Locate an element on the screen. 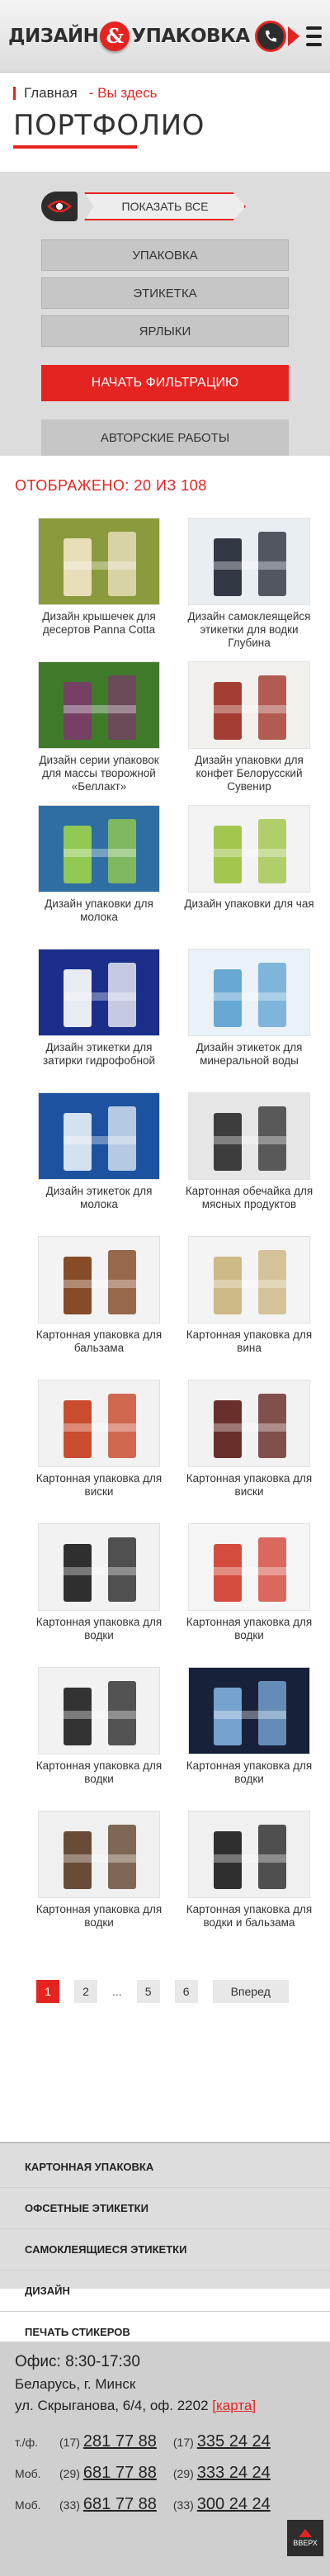 The width and height of the screenshot is (330, 2576). start-filtering-button: НАЧАТЬ ФИЛЬТРАЦИЮ is located at coordinates (165, 383).